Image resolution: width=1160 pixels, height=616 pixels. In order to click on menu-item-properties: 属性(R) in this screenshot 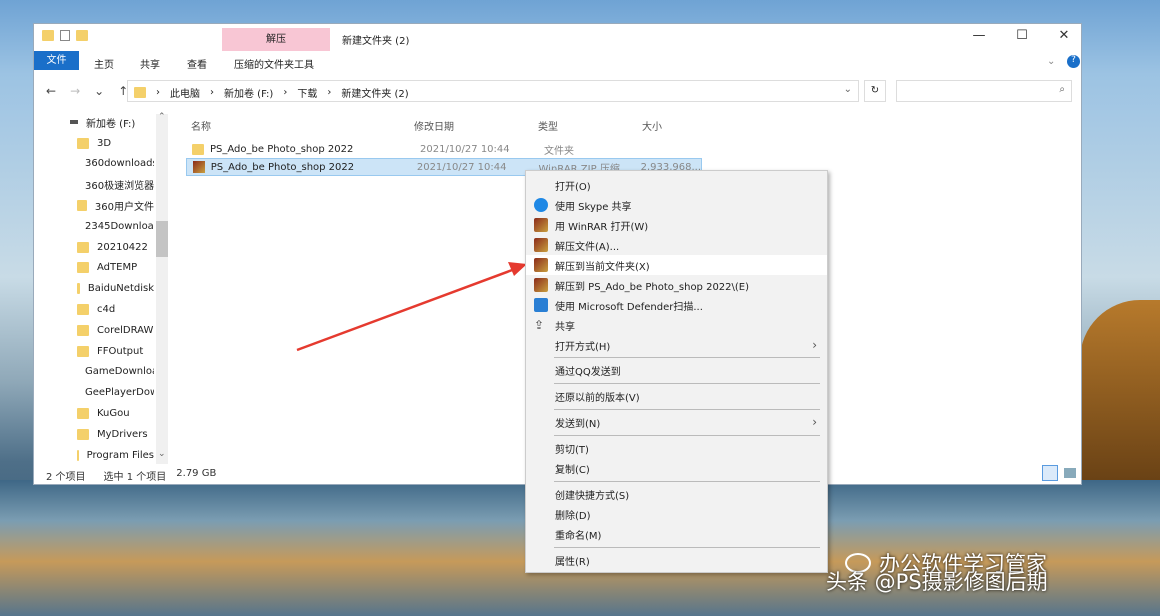, I will do `click(676, 560)`.